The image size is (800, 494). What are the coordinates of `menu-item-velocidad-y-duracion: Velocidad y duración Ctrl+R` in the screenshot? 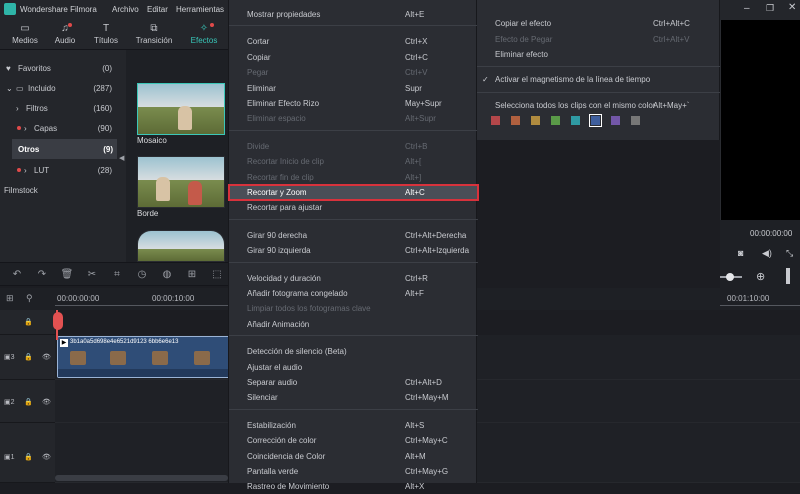 It's located at (353, 278).